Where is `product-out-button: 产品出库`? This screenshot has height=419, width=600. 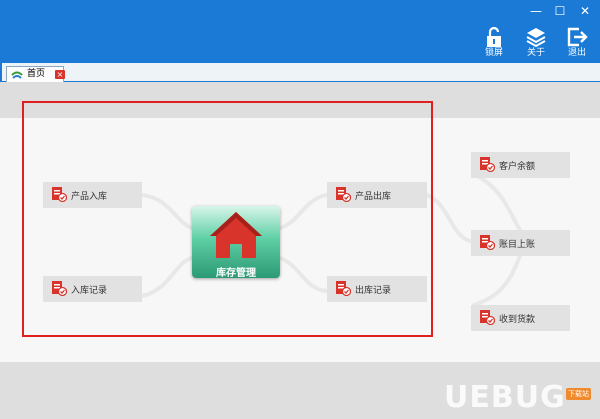
product-out-button: 产品出库 is located at coordinates (377, 195).